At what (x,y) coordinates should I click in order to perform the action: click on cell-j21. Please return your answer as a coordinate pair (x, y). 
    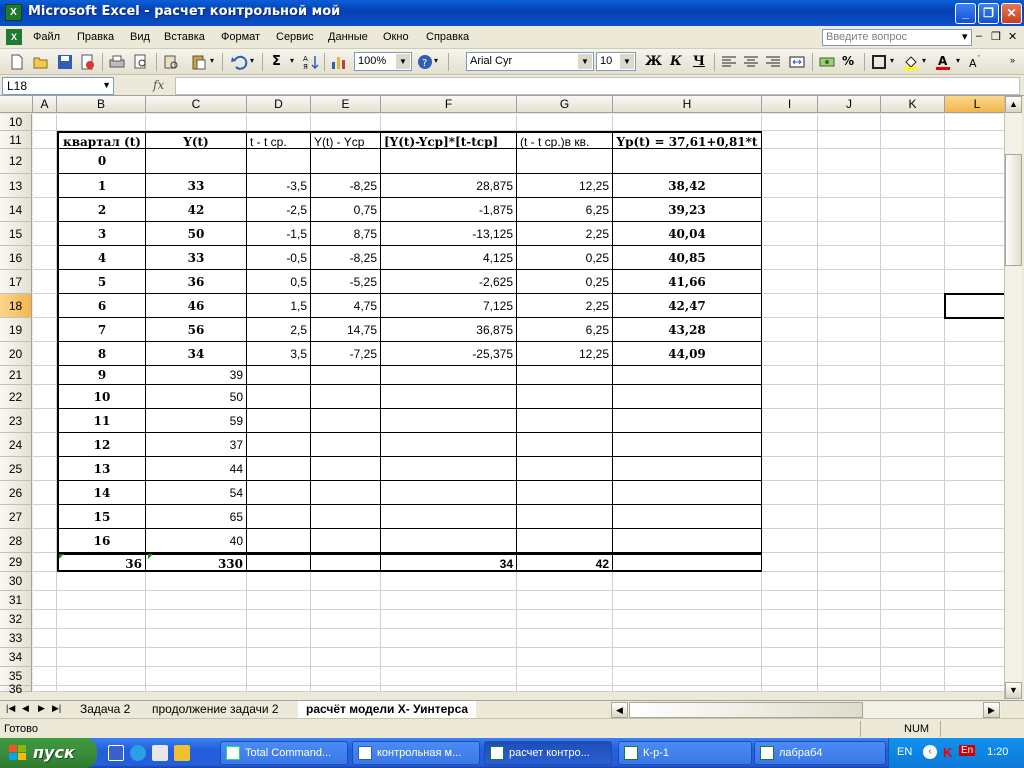
    Looking at the image, I should click on (849, 375).